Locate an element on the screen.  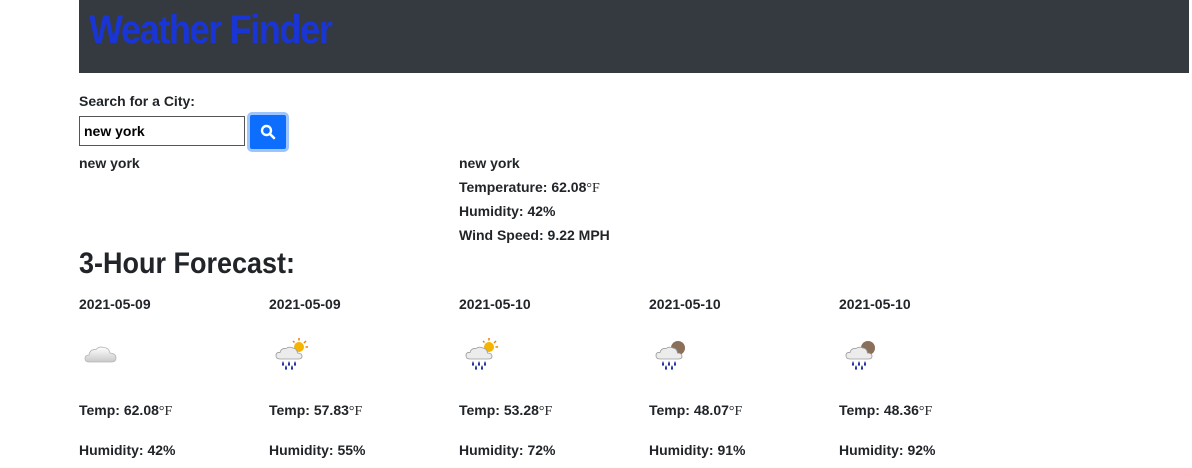
forecast-card: 2021-05-10 Temp: 53.28°F Humidity: 72% is located at coordinates (549, 382).